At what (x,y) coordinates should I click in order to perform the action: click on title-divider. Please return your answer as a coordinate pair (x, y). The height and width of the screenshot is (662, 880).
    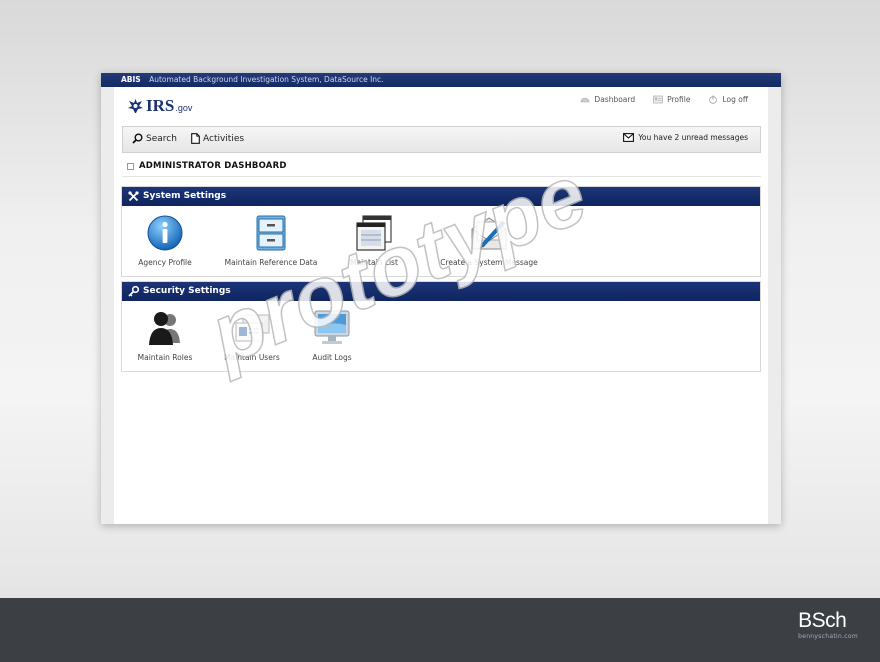
    Looking at the image, I should click on (441, 176).